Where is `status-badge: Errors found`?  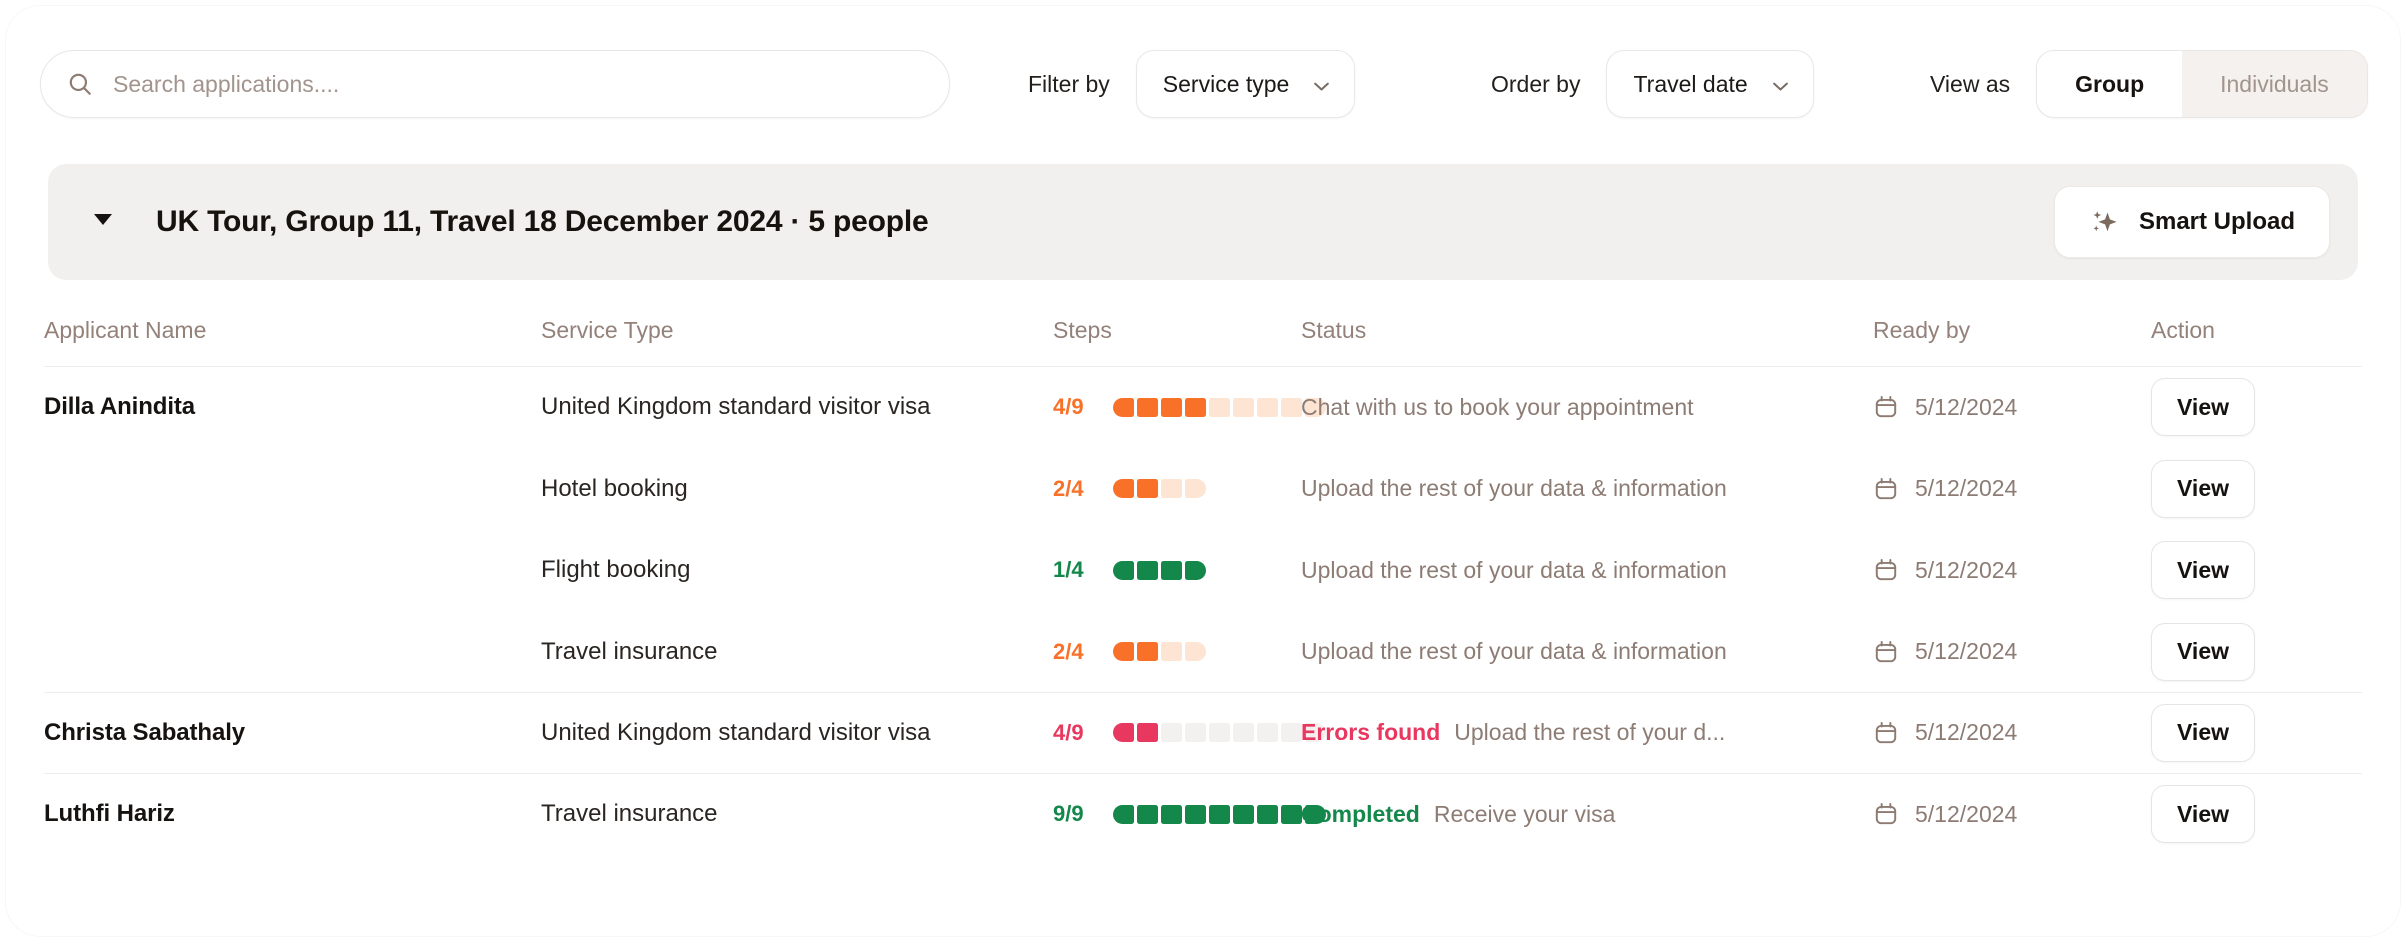 status-badge: Errors found is located at coordinates (1371, 732).